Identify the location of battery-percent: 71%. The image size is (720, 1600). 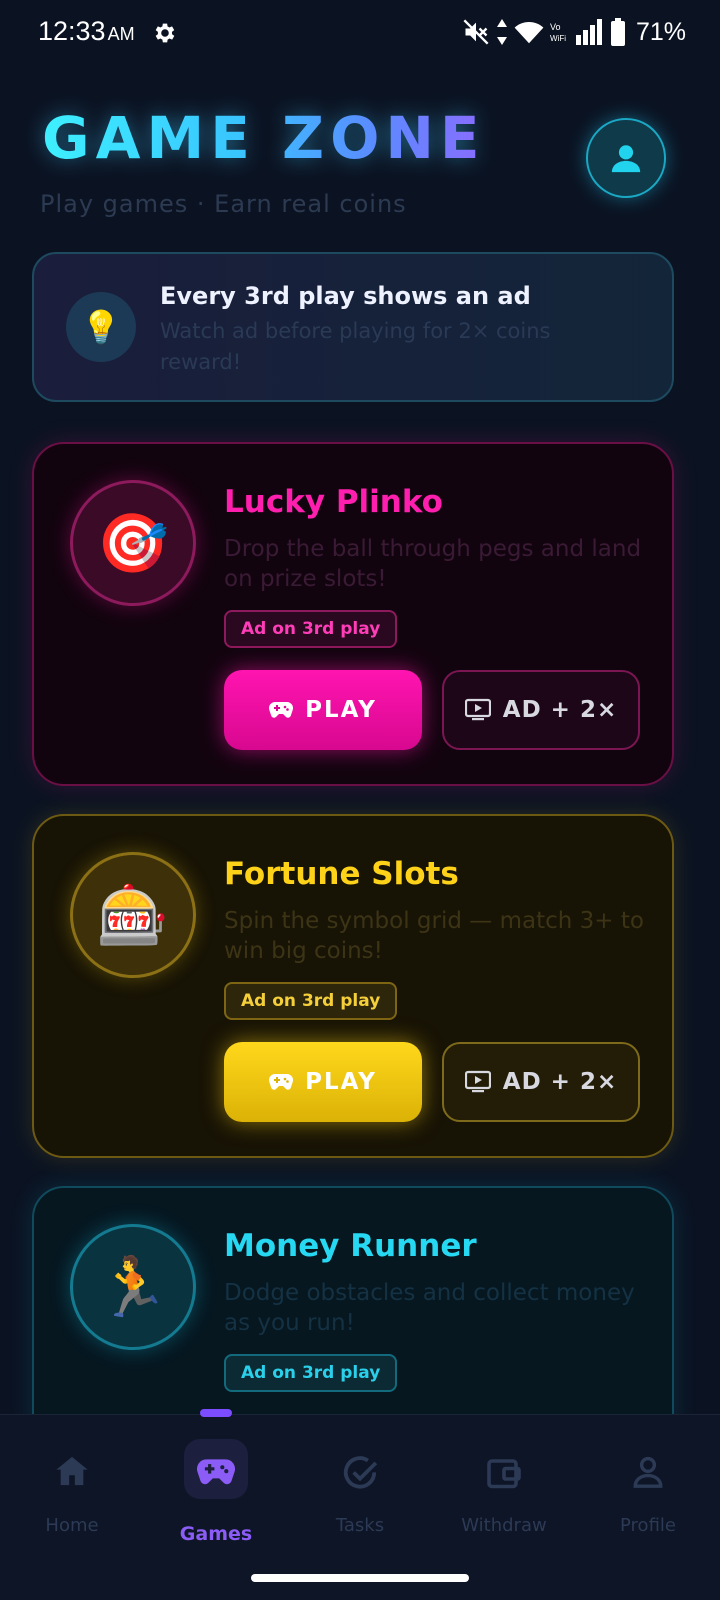
(660, 31).